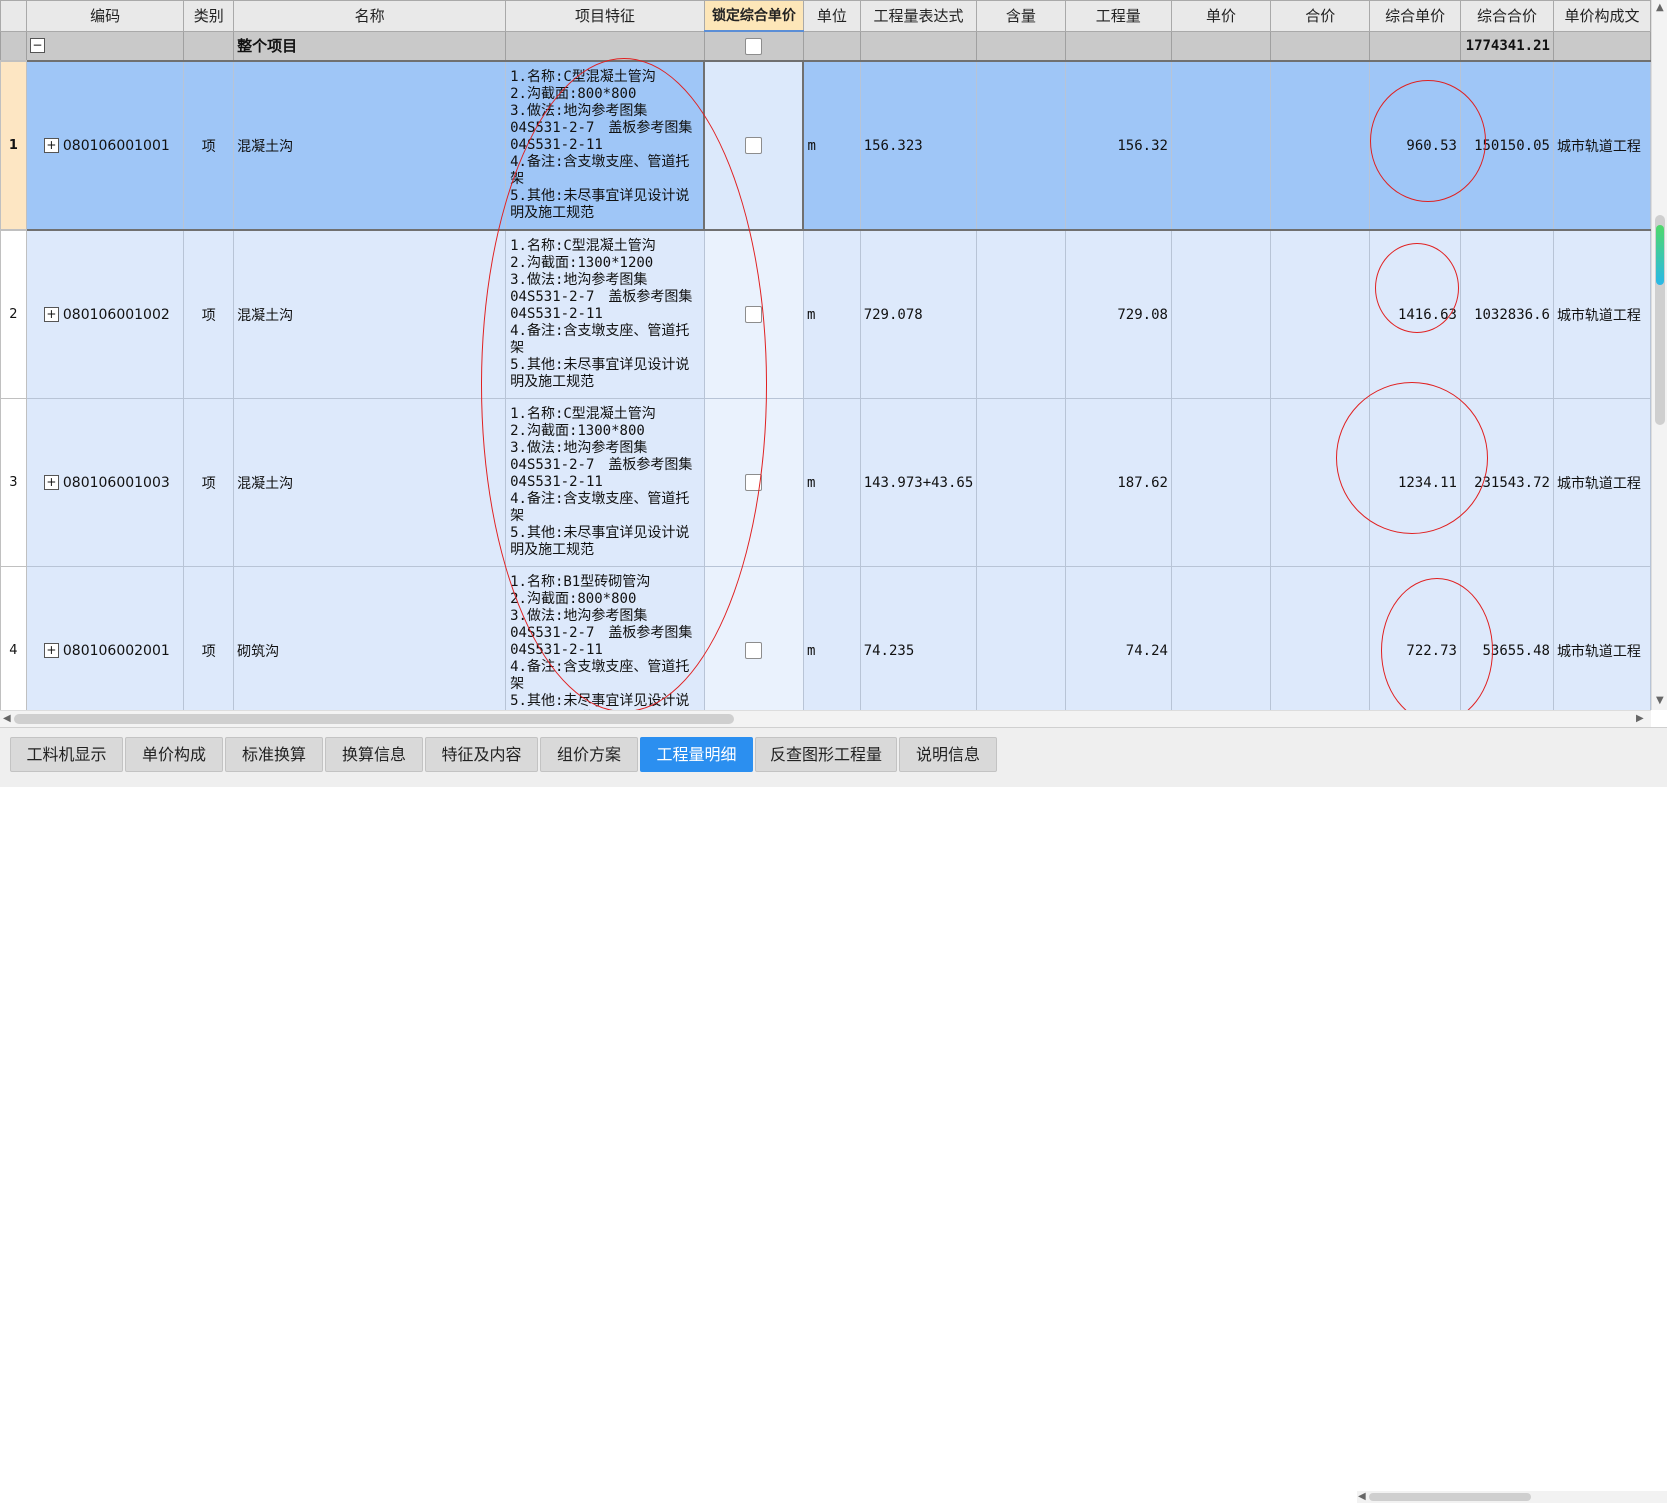  Describe the element at coordinates (105, 482) in the screenshot. I see `code-cell: +080106001003` at that location.